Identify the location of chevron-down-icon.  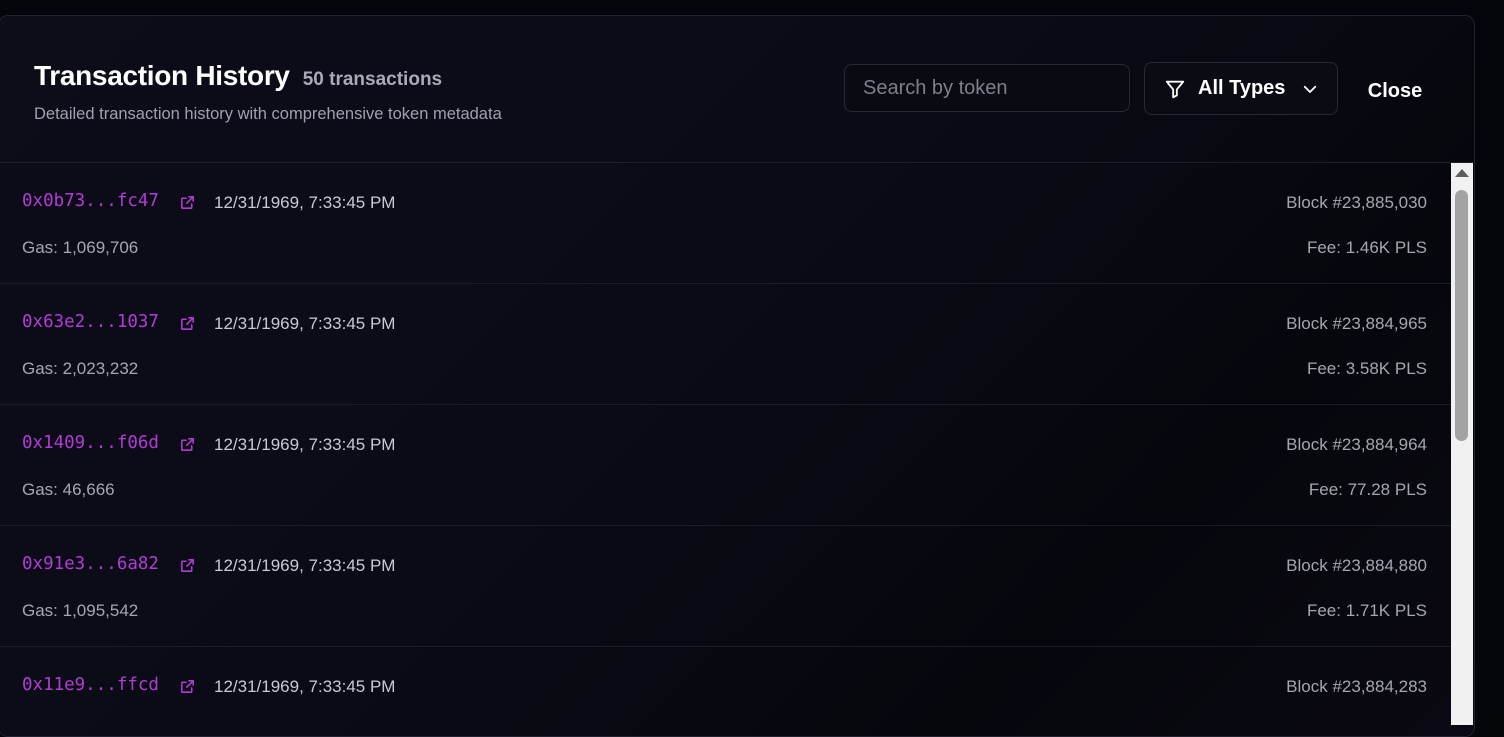
(1310, 89).